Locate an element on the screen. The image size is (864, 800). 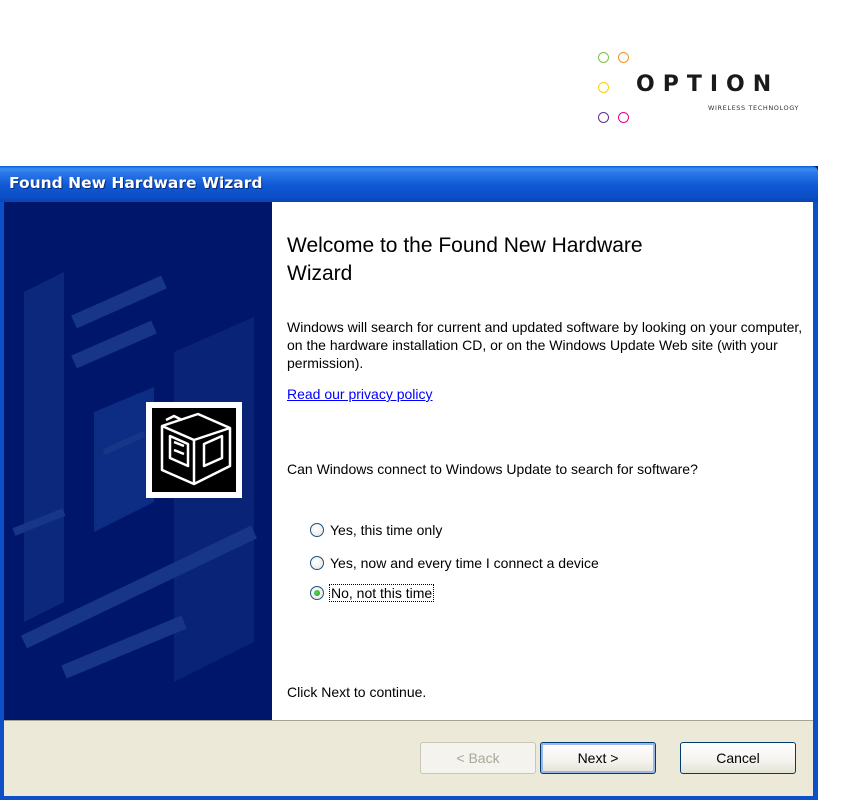
window-frame-bottom is located at coordinates (409, 798).